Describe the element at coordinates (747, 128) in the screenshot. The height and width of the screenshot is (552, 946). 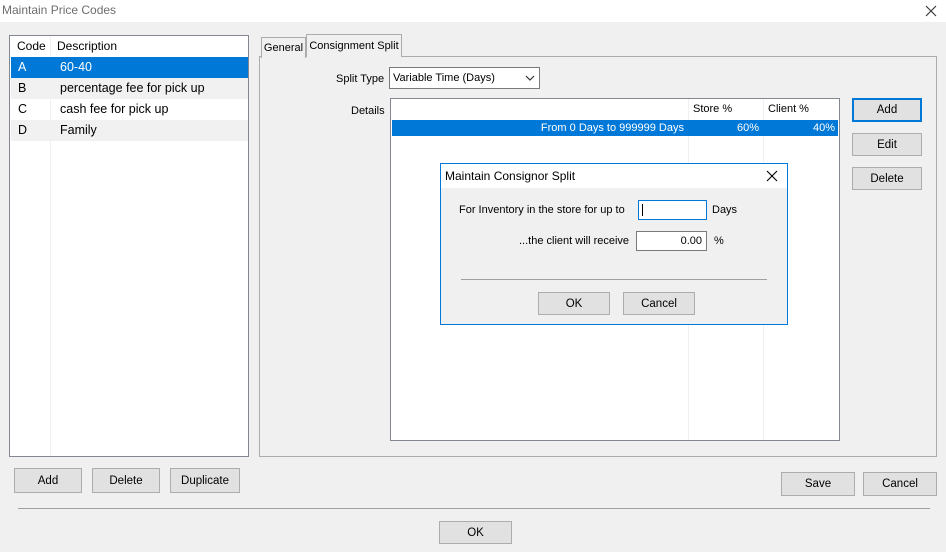
I see `store-percent-cell: 60%` at that location.